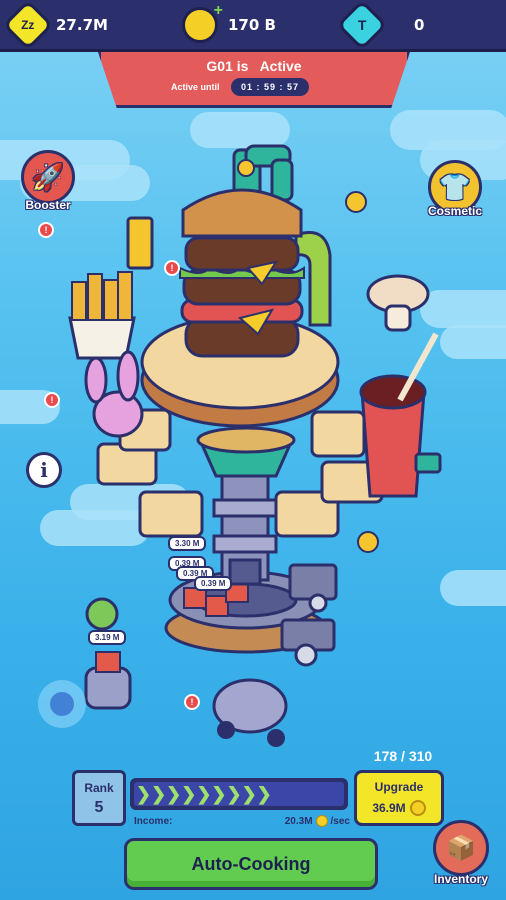 This screenshot has height=900, width=506. What do you see at coordinates (455, 211) in the screenshot?
I see `cosmetic-label: Cosmetic` at bounding box center [455, 211].